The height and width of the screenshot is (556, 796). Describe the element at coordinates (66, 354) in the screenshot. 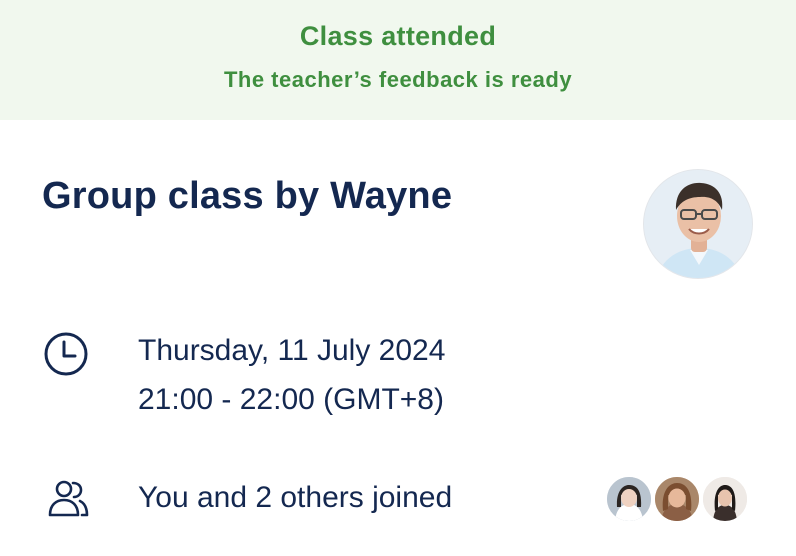

I see `clock-icon` at that location.